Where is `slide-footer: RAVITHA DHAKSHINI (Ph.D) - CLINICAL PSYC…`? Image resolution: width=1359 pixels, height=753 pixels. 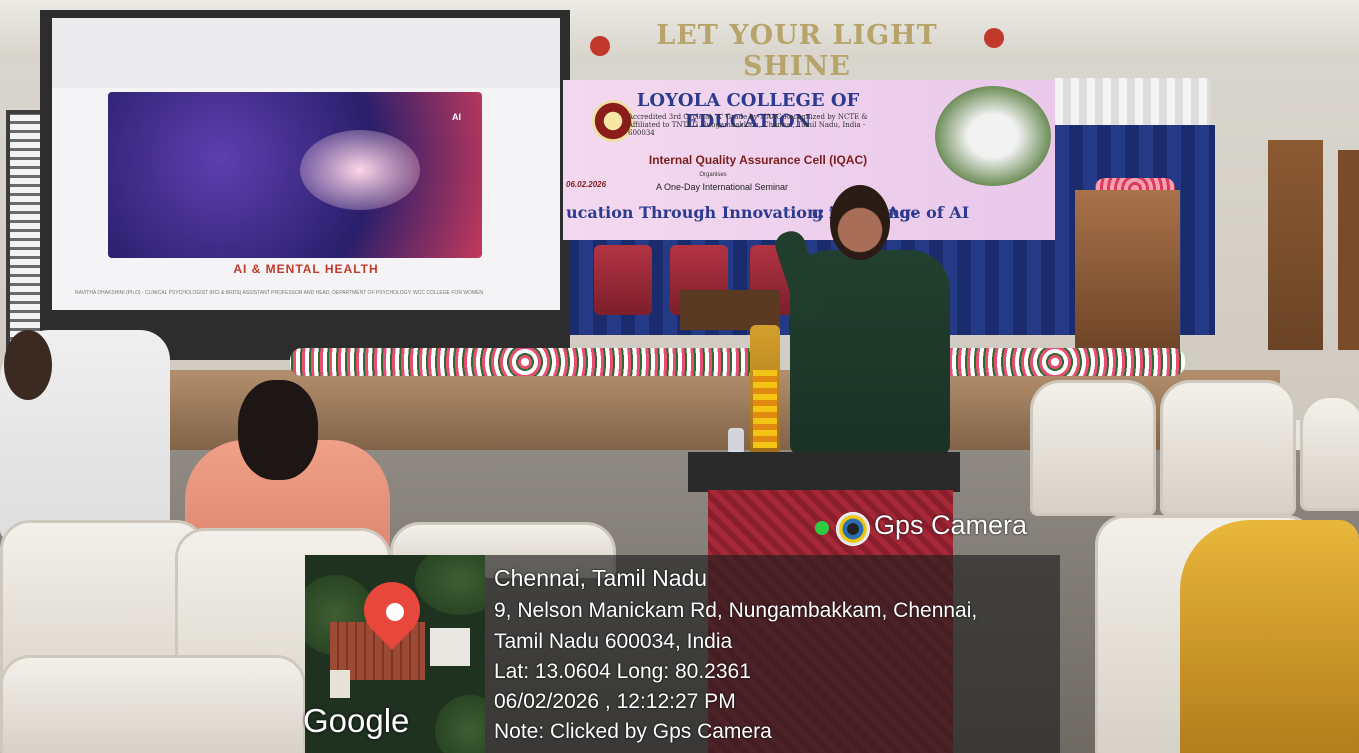 slide-footer: RAVITHA DHAKSHINI (Ph.D) - CLINICAL PSYC… is located at coordinates (279, 293).